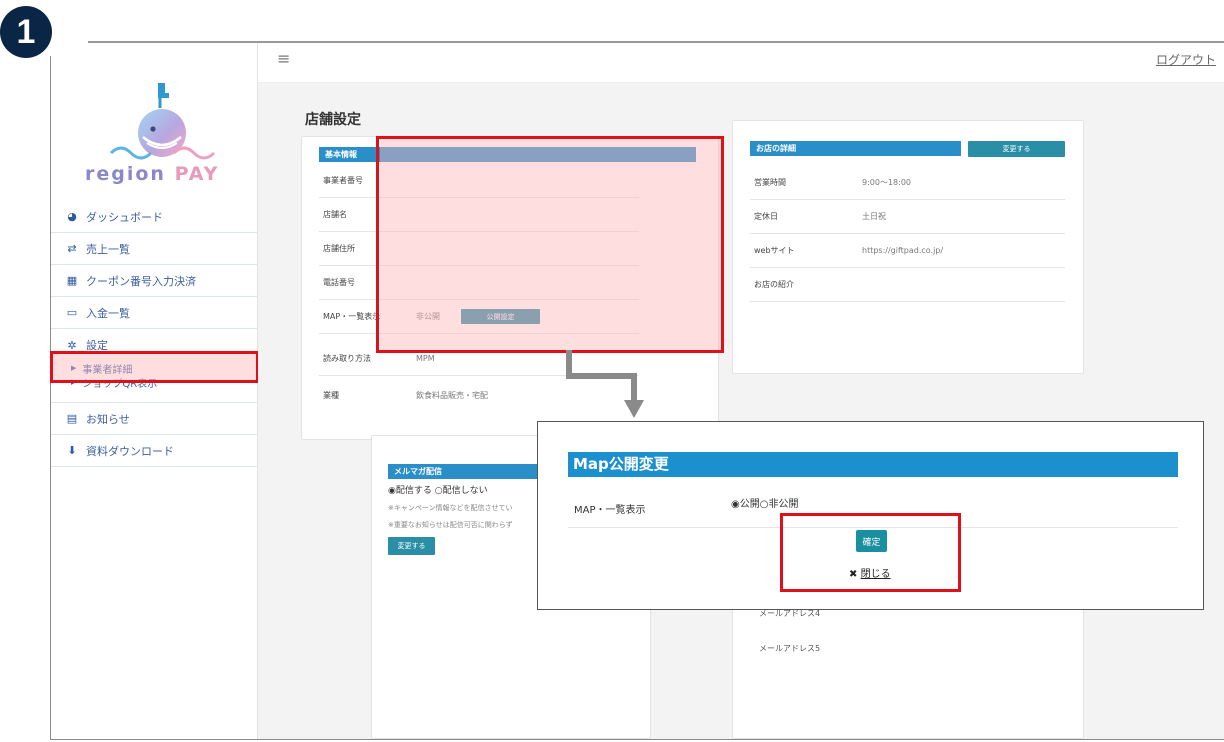 This screenshot has width=1224, height=742. I want to click on mail-options: ◉配信する ○配信しない, so click(438, 489).